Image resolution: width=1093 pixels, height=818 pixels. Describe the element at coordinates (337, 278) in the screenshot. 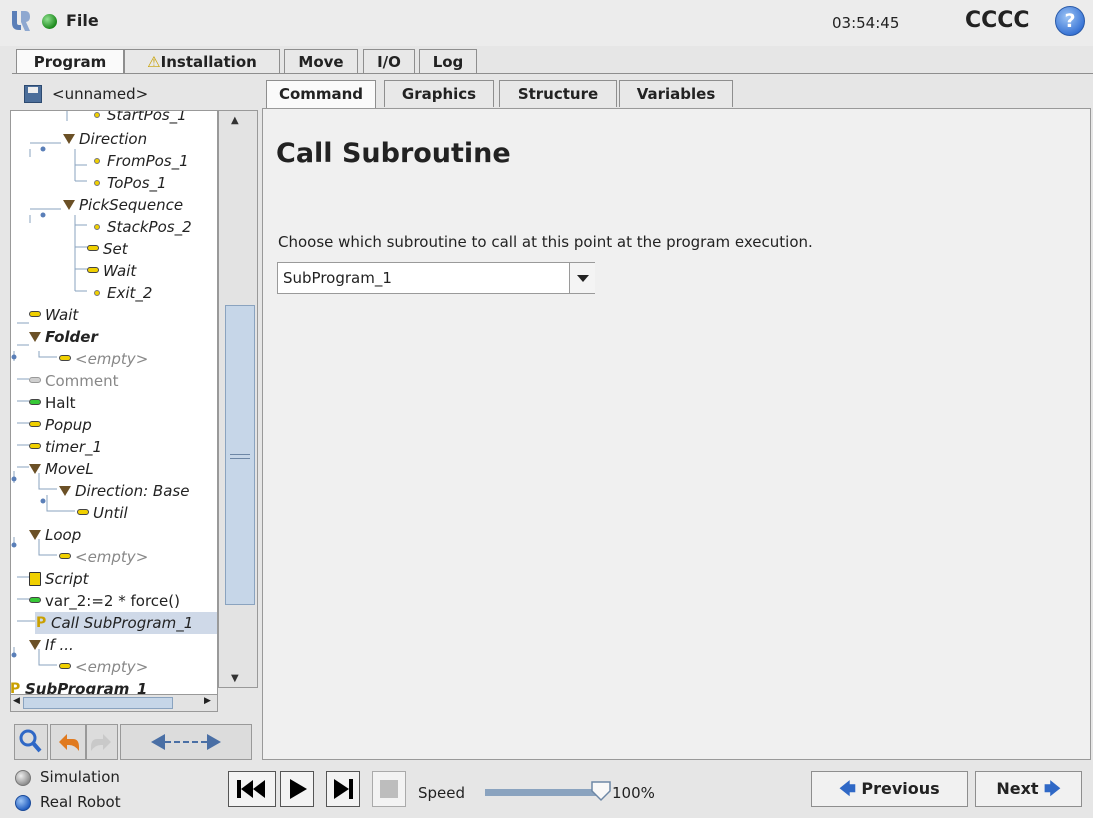

I see `selected-subroutine: SubProgram_1` at that location.